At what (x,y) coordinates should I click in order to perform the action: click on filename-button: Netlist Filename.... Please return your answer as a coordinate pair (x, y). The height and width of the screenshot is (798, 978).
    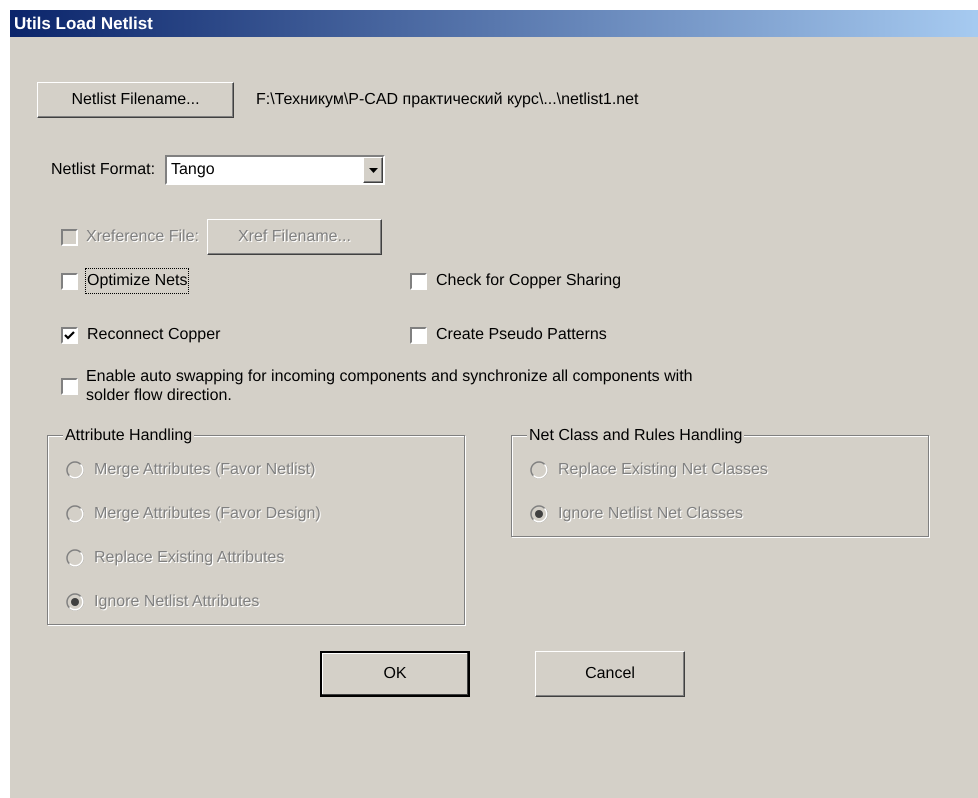
    Looking at the image, I should click on (135, 100).